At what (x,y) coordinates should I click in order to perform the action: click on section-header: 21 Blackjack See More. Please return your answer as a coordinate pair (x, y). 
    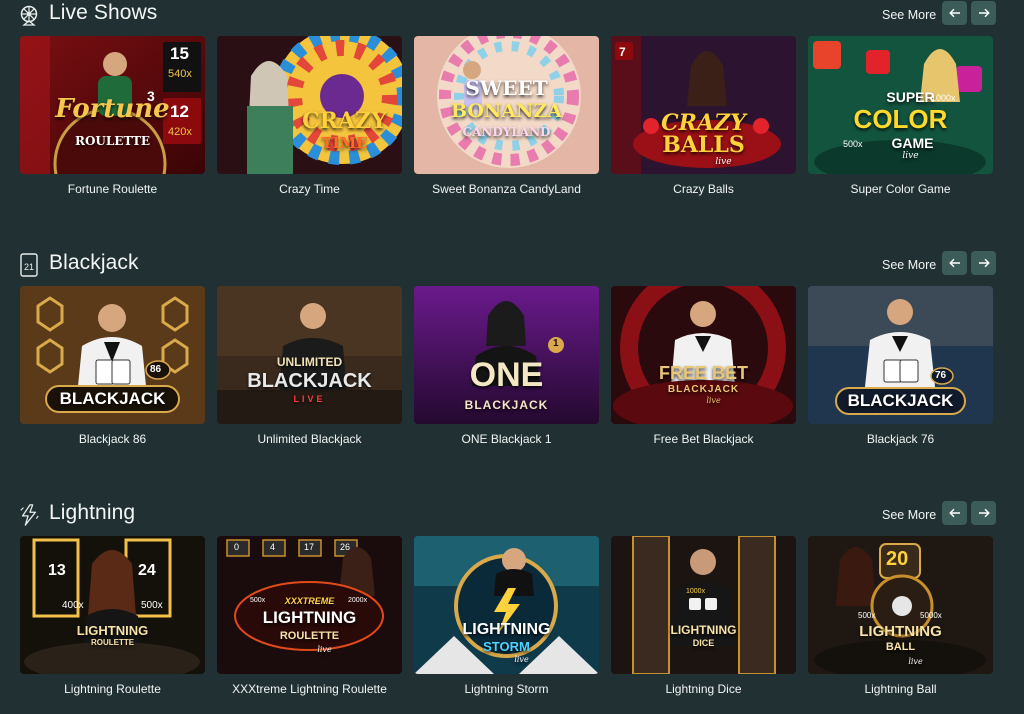
    Looking at the image, I should click on (518, 265).